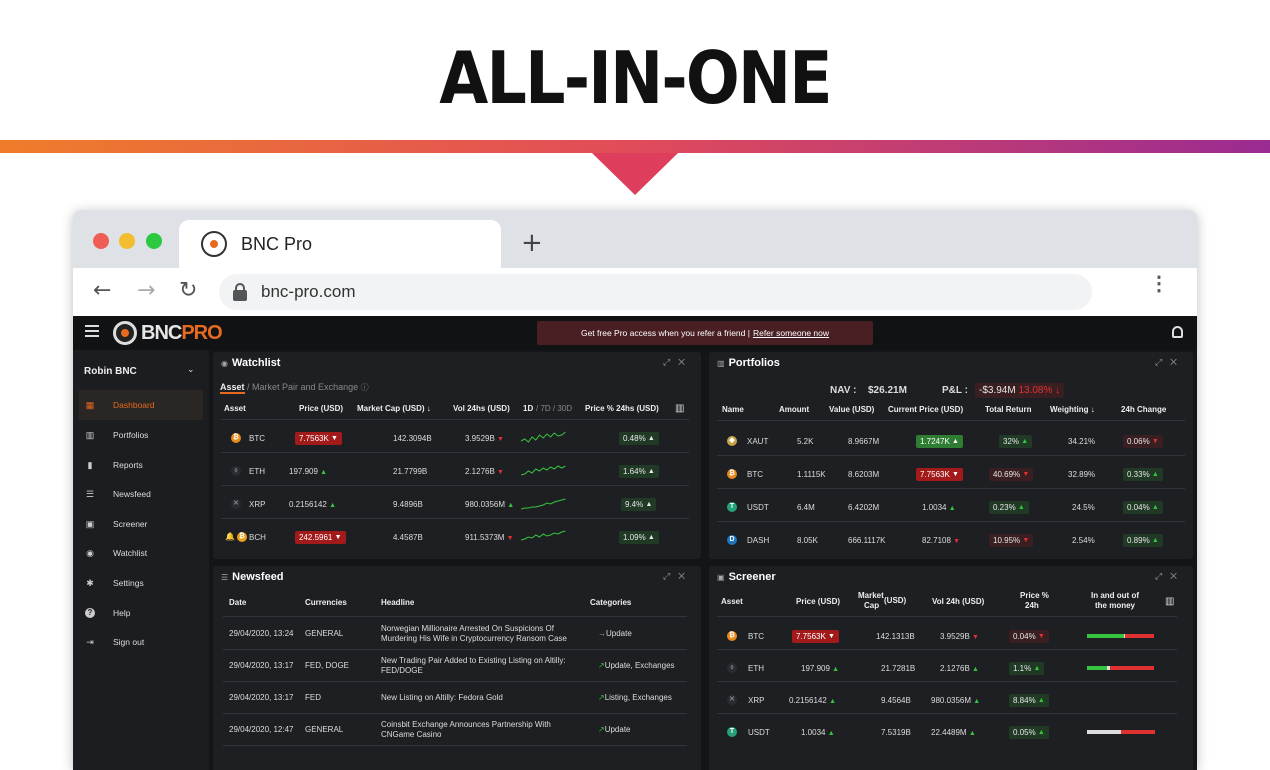 This screenshot has height=770, width=1270. What do you see at coordinates (794, 409) in the screenshot?
I see `column-header: Amount` at bounding box center [794, 409].